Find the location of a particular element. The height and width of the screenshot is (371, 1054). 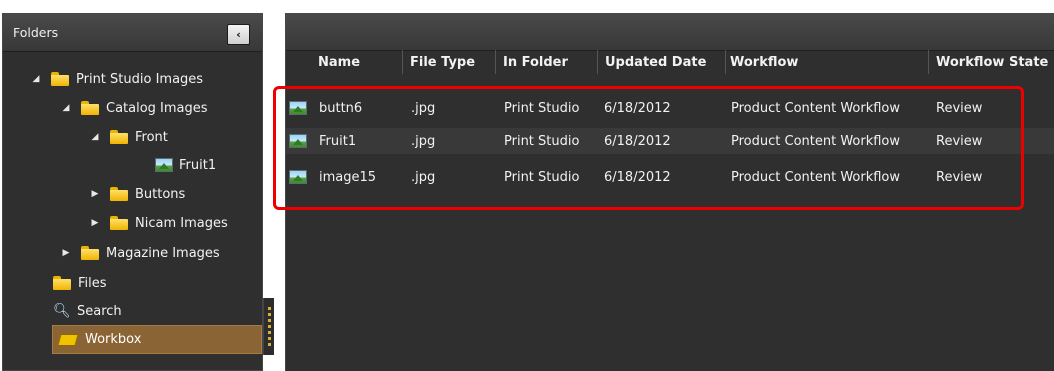

column-header-in-folder: In Folder is located at coordinates (535, 62).